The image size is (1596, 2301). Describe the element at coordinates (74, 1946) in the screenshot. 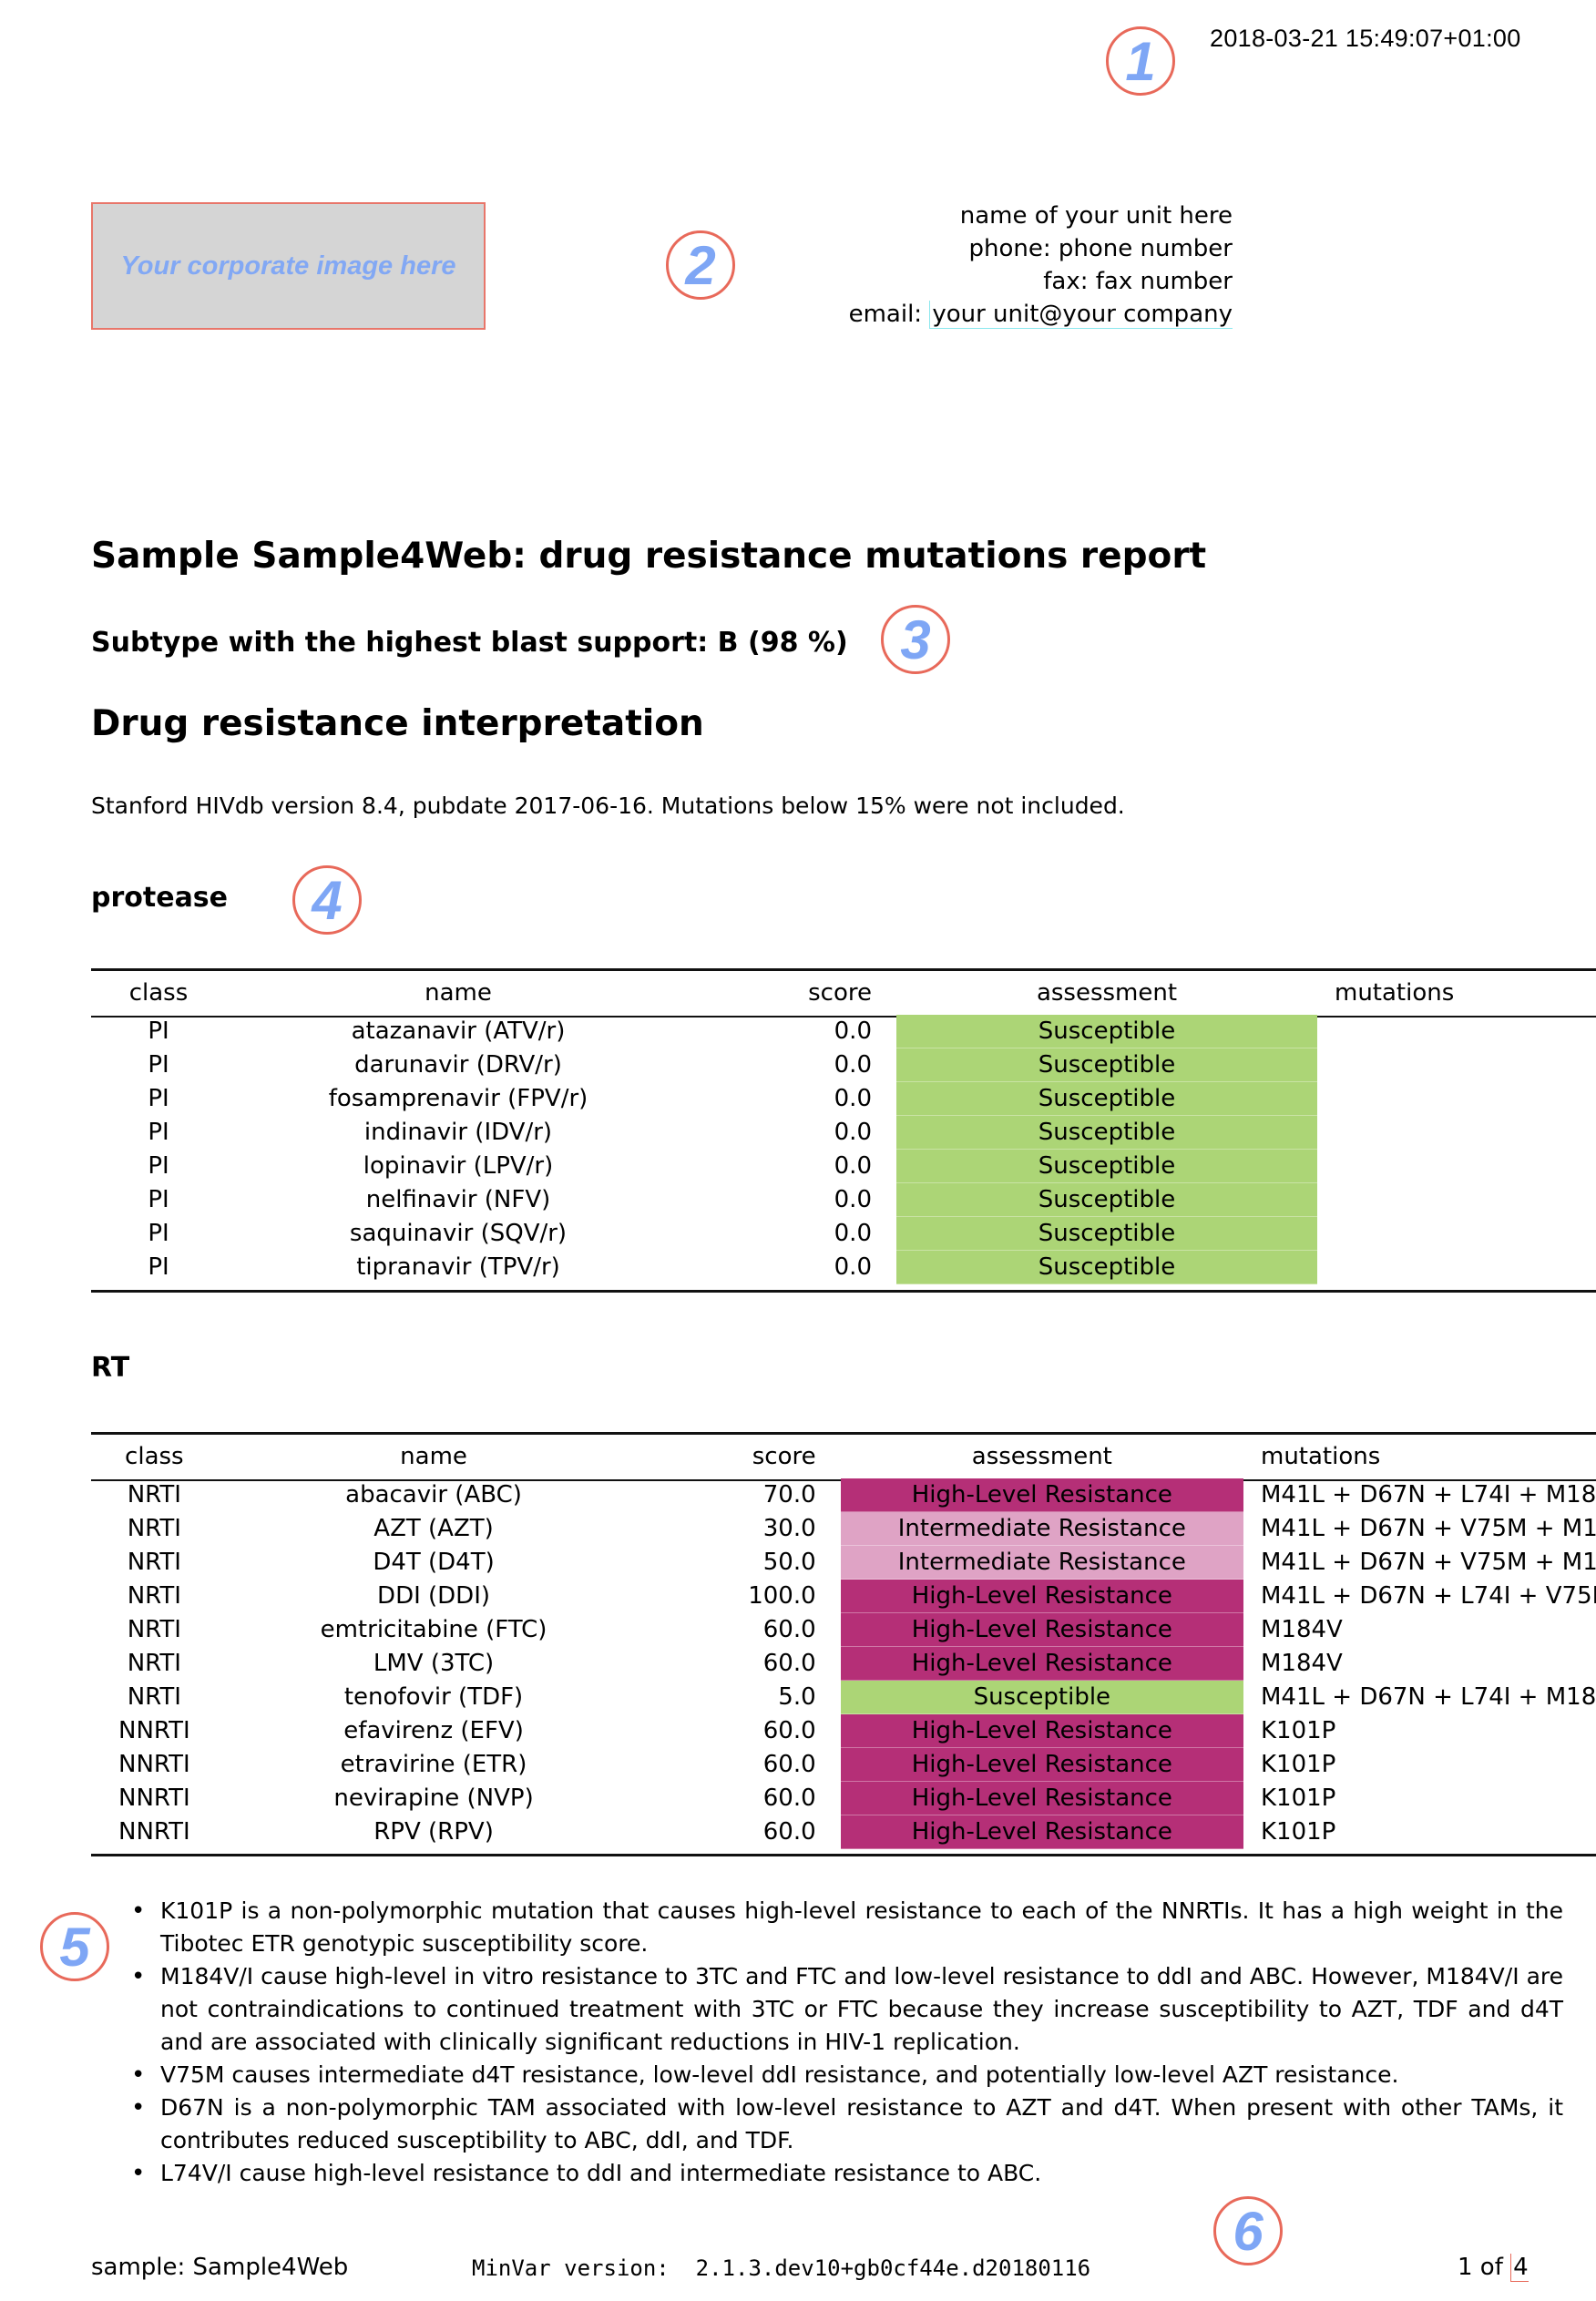

I see `callout-marker-5: 5` at that location.